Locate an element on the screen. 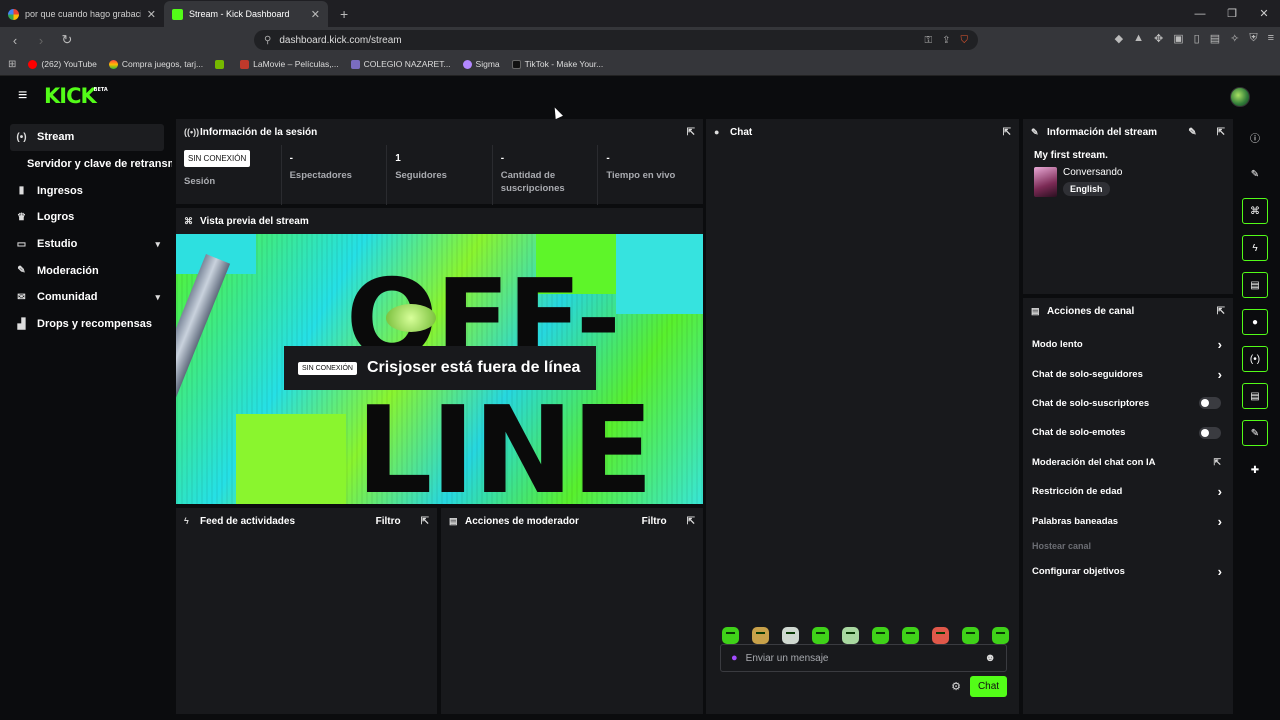 The width and height of the screenshot is (1280, 720). restore-icon: ❐ is located at coordinates (1232, 13).